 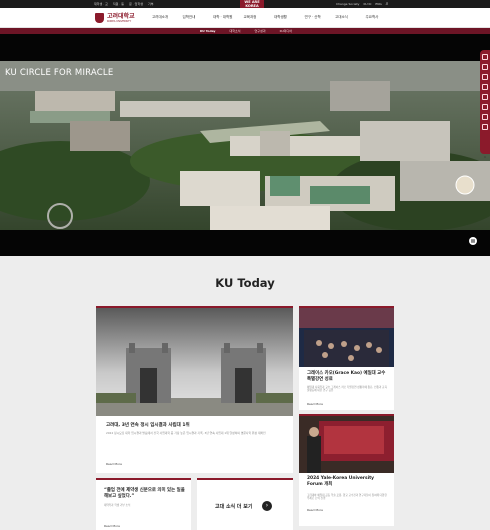 I want to click on featured-news-image, so click(x=194, y=362).